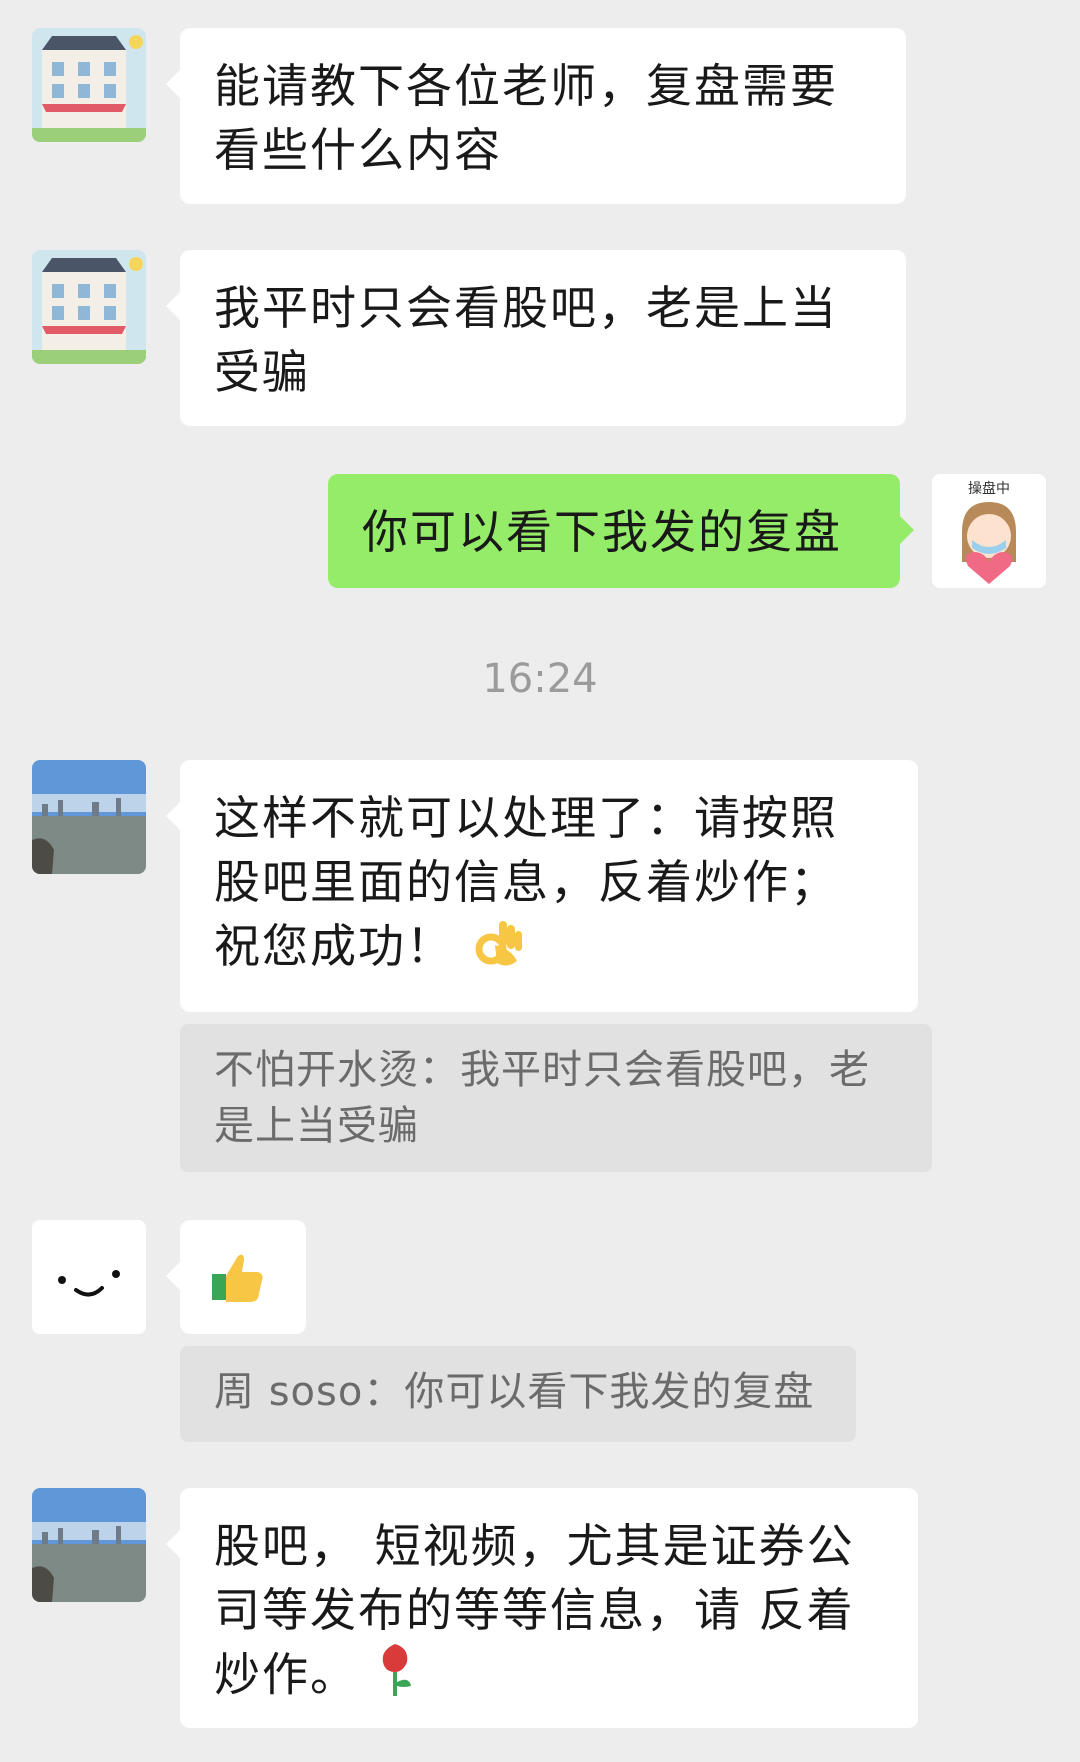 The image size is (1080, 1762). I want to click on quote-text: 不怕开水烫：我平时只会看股吧，老是上当受骗, so click(542, 1098).